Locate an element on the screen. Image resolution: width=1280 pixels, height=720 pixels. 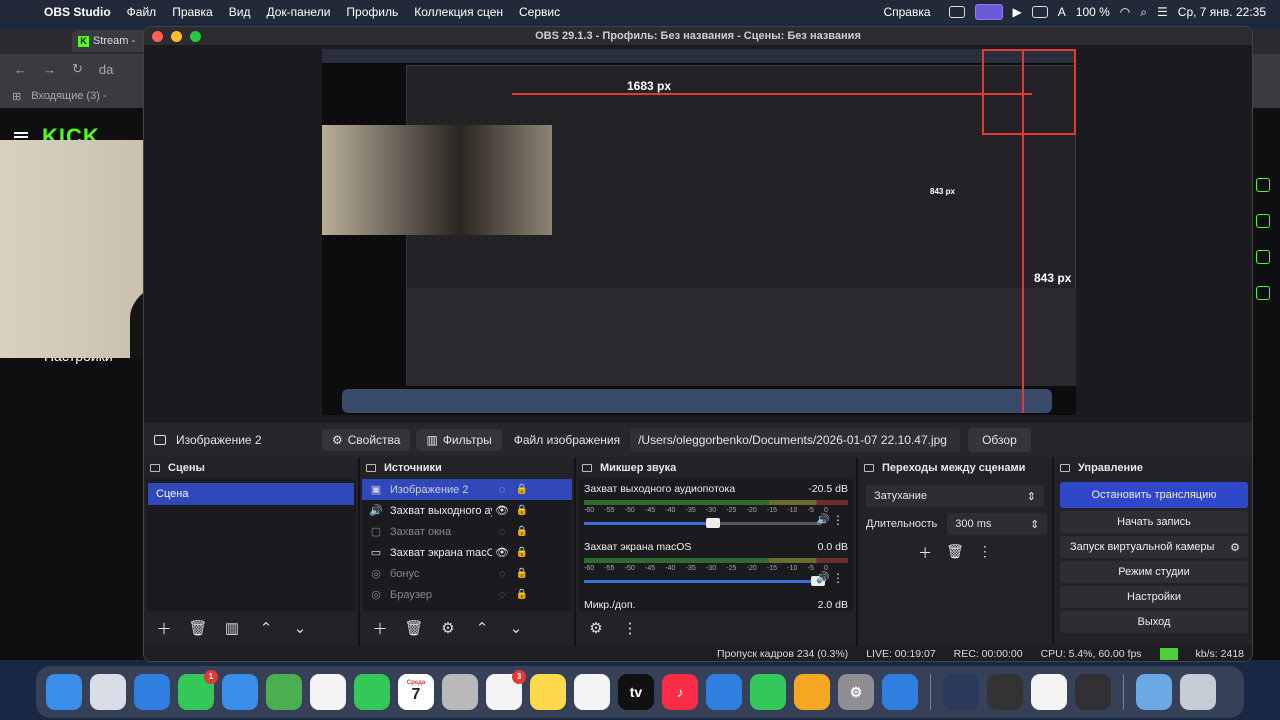
source-item: ▭ Захват экрана macOS 👁 🔒 is located at coordinates (467, 552).